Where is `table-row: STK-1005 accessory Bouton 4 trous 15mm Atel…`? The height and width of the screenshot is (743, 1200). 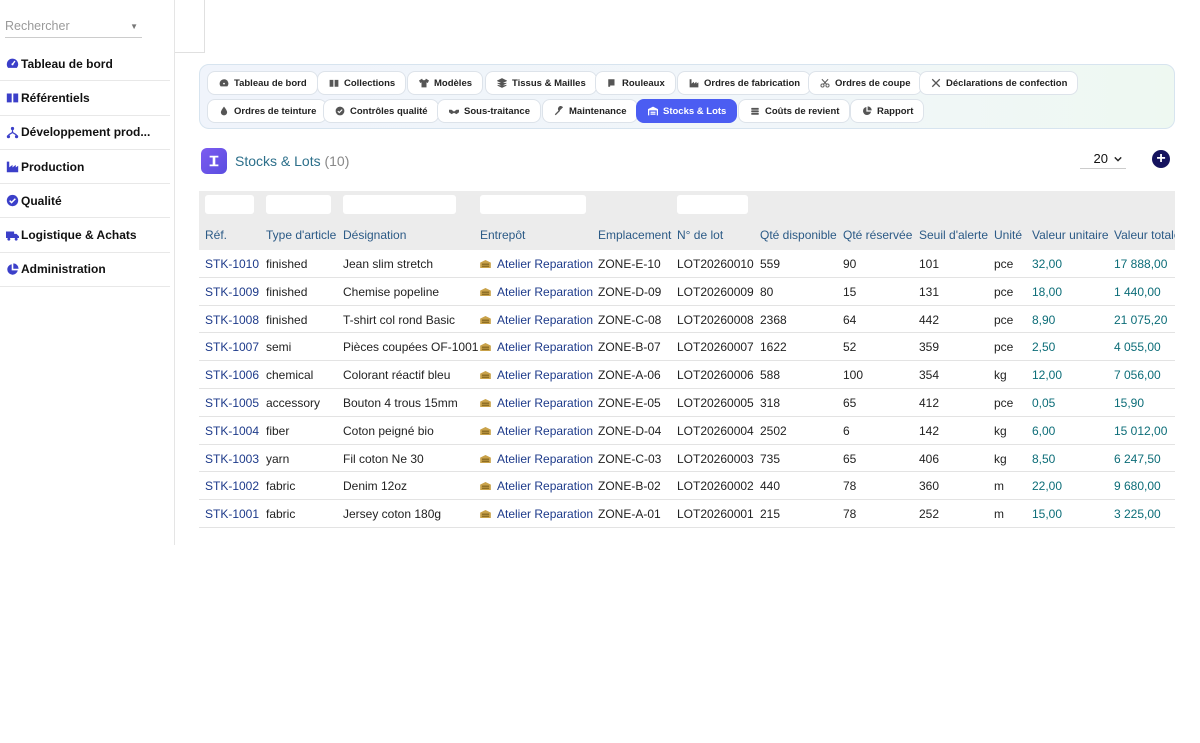
table-row: STK-1005 accessory Bouton 4 trous 15mm Atel… is located at coordinates (687, 403).